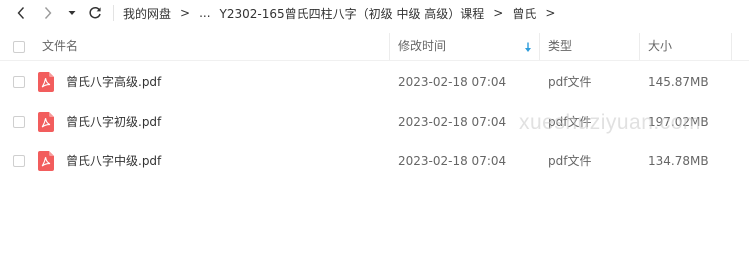 The width and height of the screenshot is (749, 267). I want to click on chevron-left-icon, so click(21, 13).